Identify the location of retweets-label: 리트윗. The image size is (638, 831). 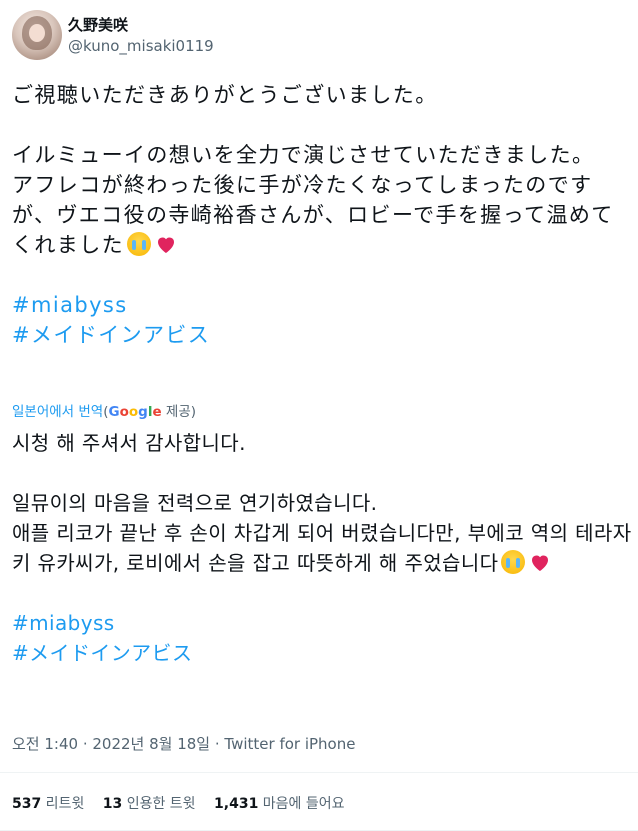
(63, 804).